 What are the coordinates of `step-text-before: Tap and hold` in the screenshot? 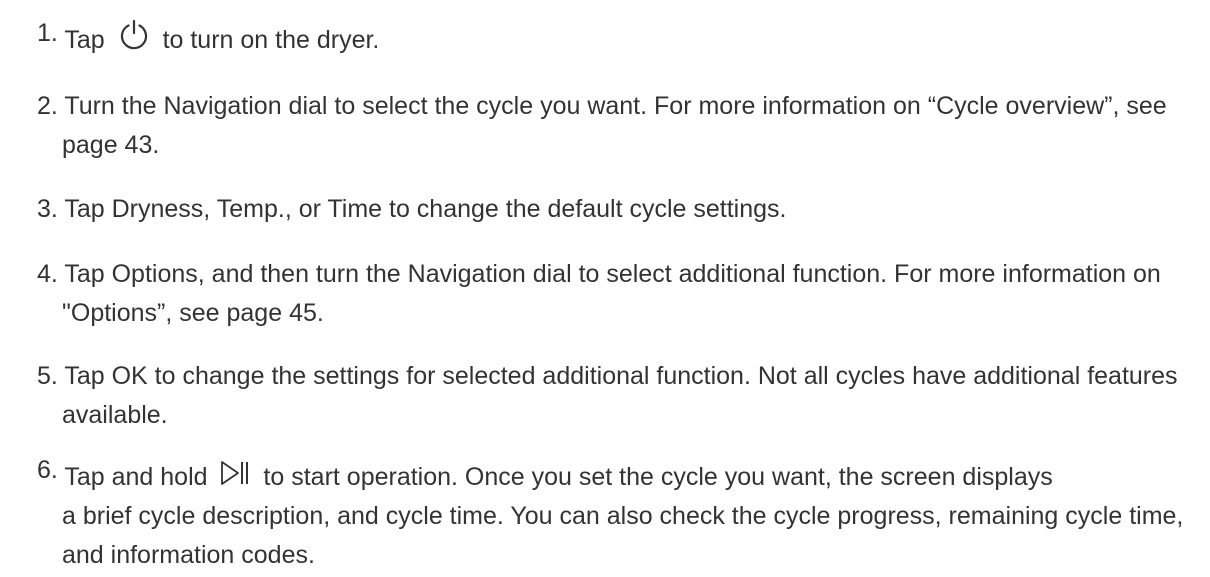 It's located at (139, 477).